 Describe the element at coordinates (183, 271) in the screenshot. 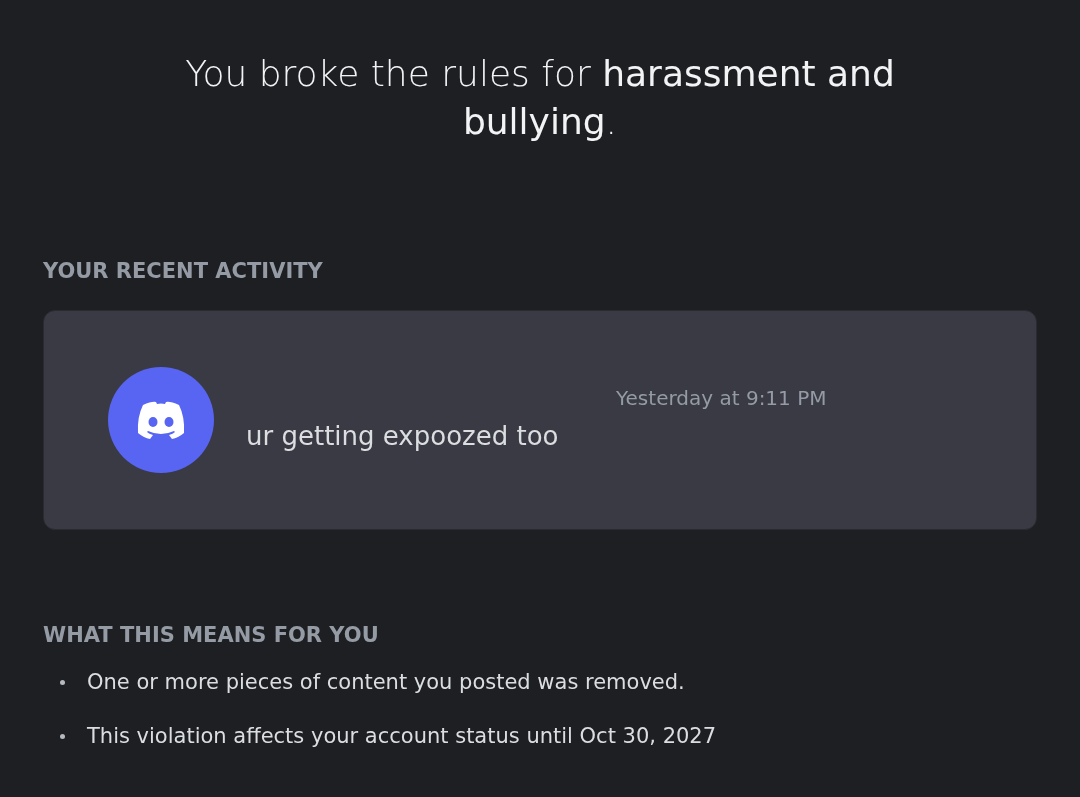

I see `section-title: YOUR RECENT ACTIVITY` at that location.